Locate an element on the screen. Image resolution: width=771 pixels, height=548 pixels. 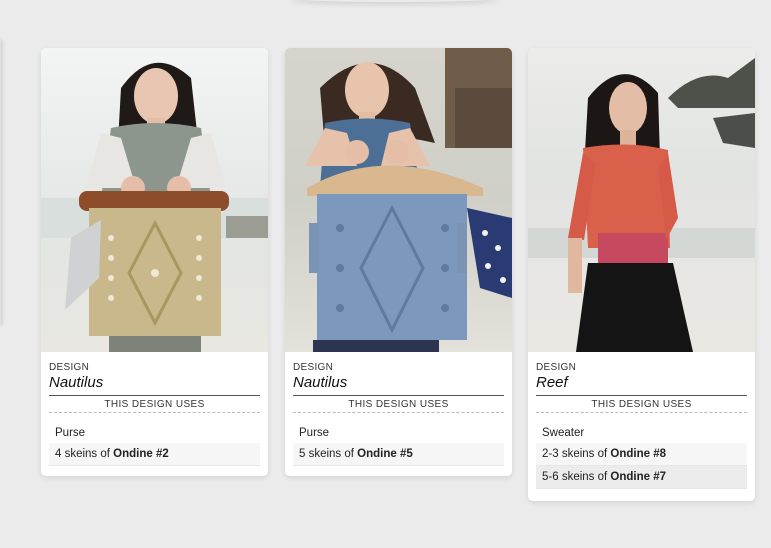
yarn-name: Ondine #7 is located at coordinates (638, 477).